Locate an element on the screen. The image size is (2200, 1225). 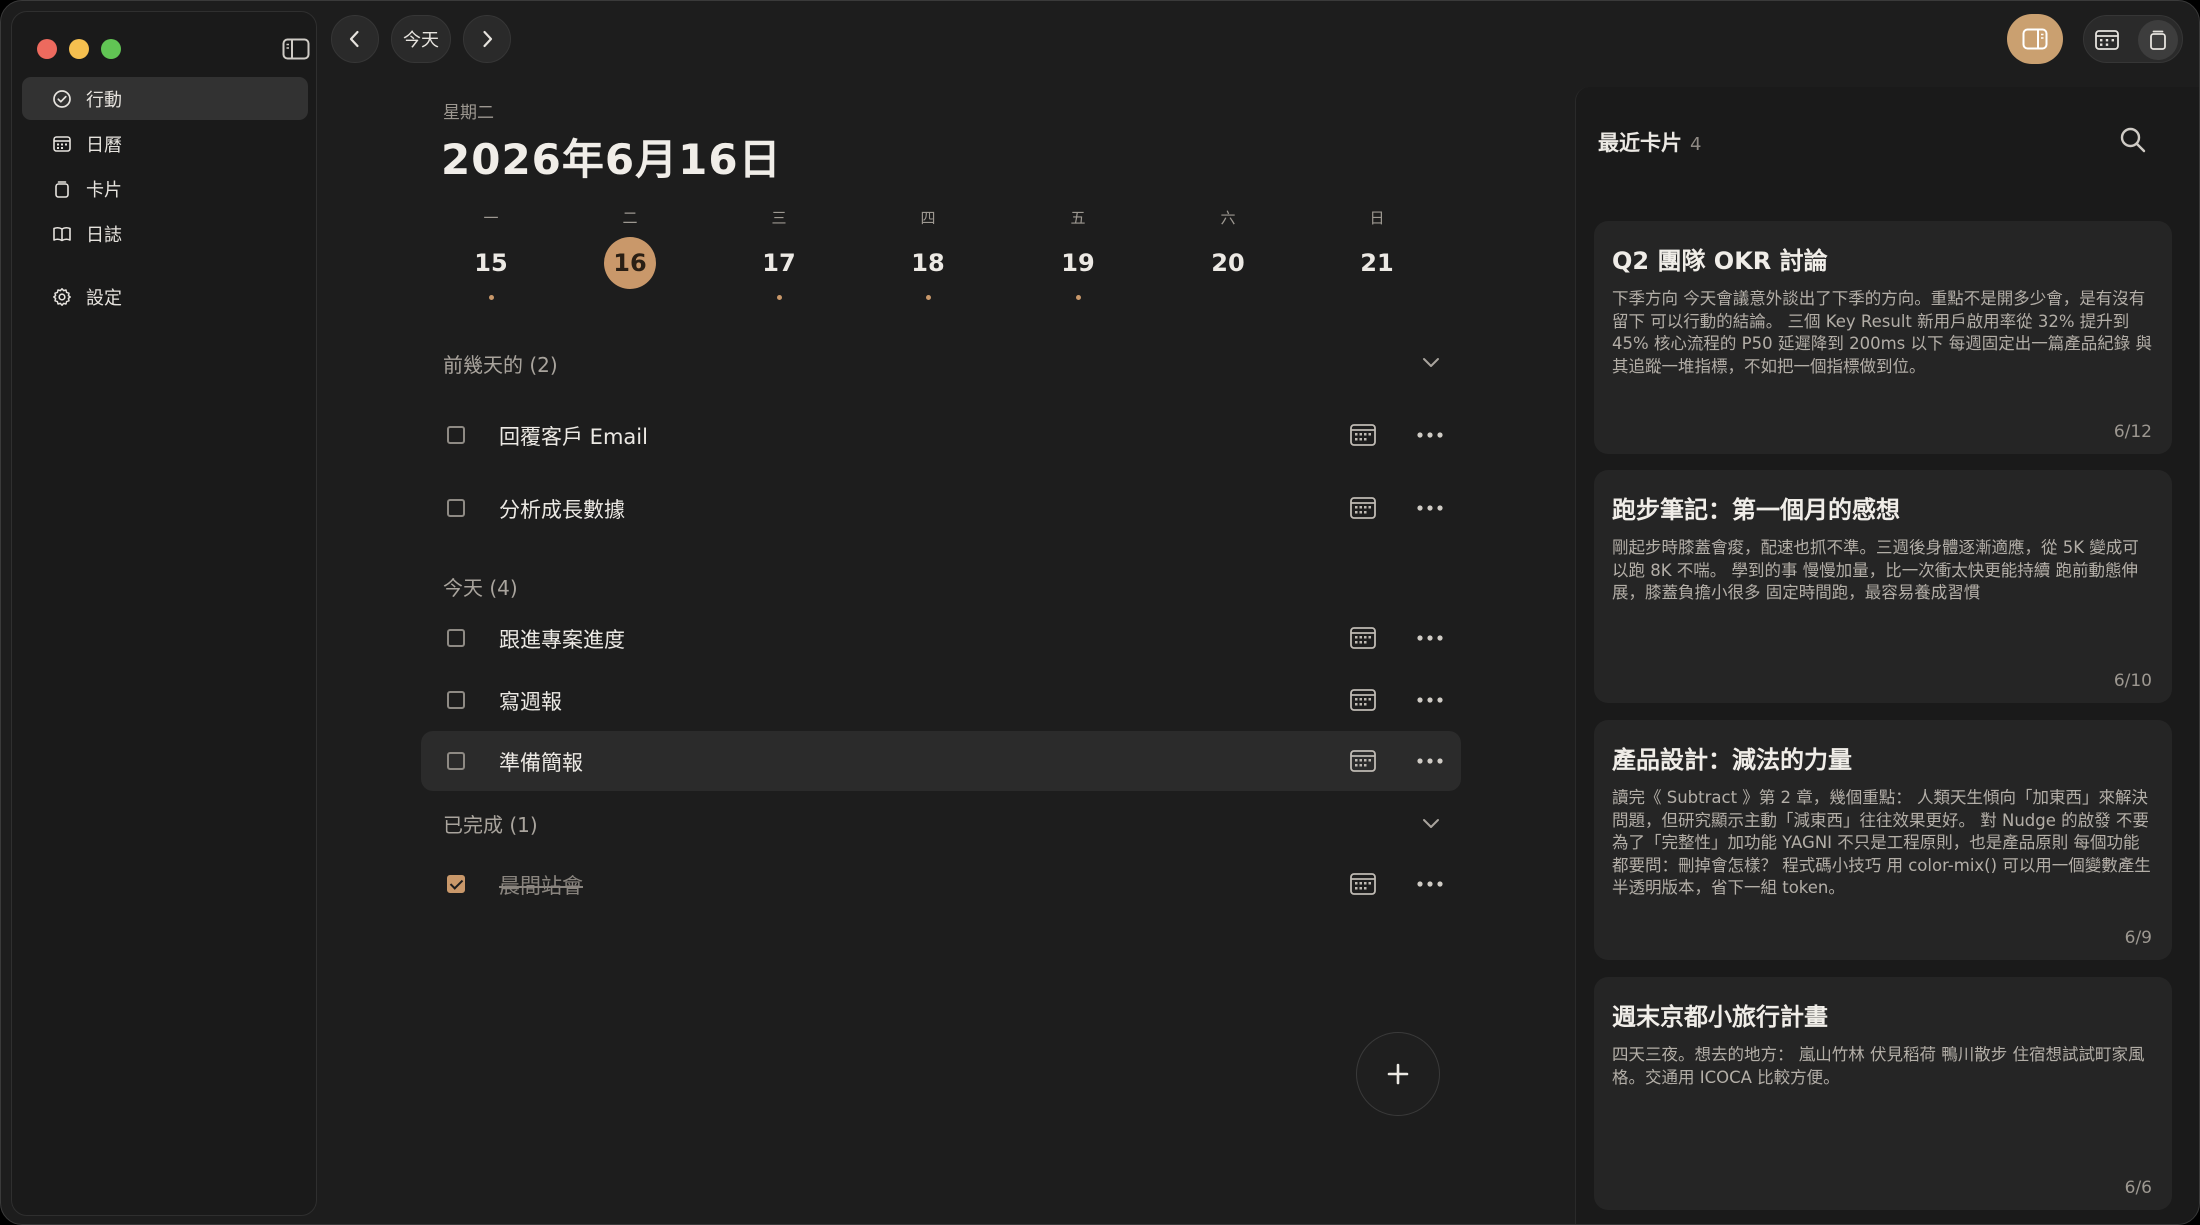
day-16: 二 16 is located at coordinates (630, 253).